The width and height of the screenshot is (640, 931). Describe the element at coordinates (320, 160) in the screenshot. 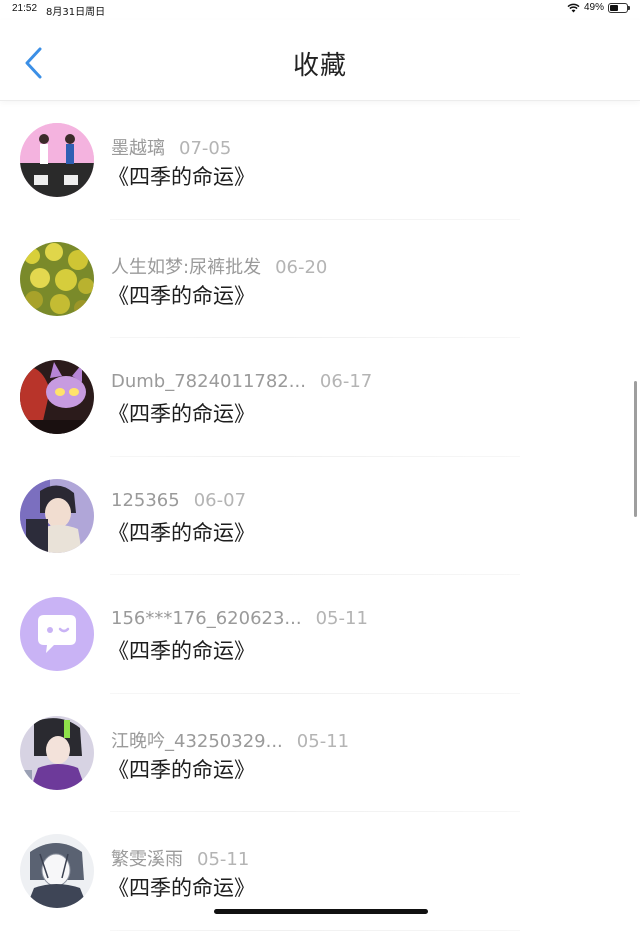

I see `favorite-item: 墨越璃 07-05 《四季的命运》` at that location.